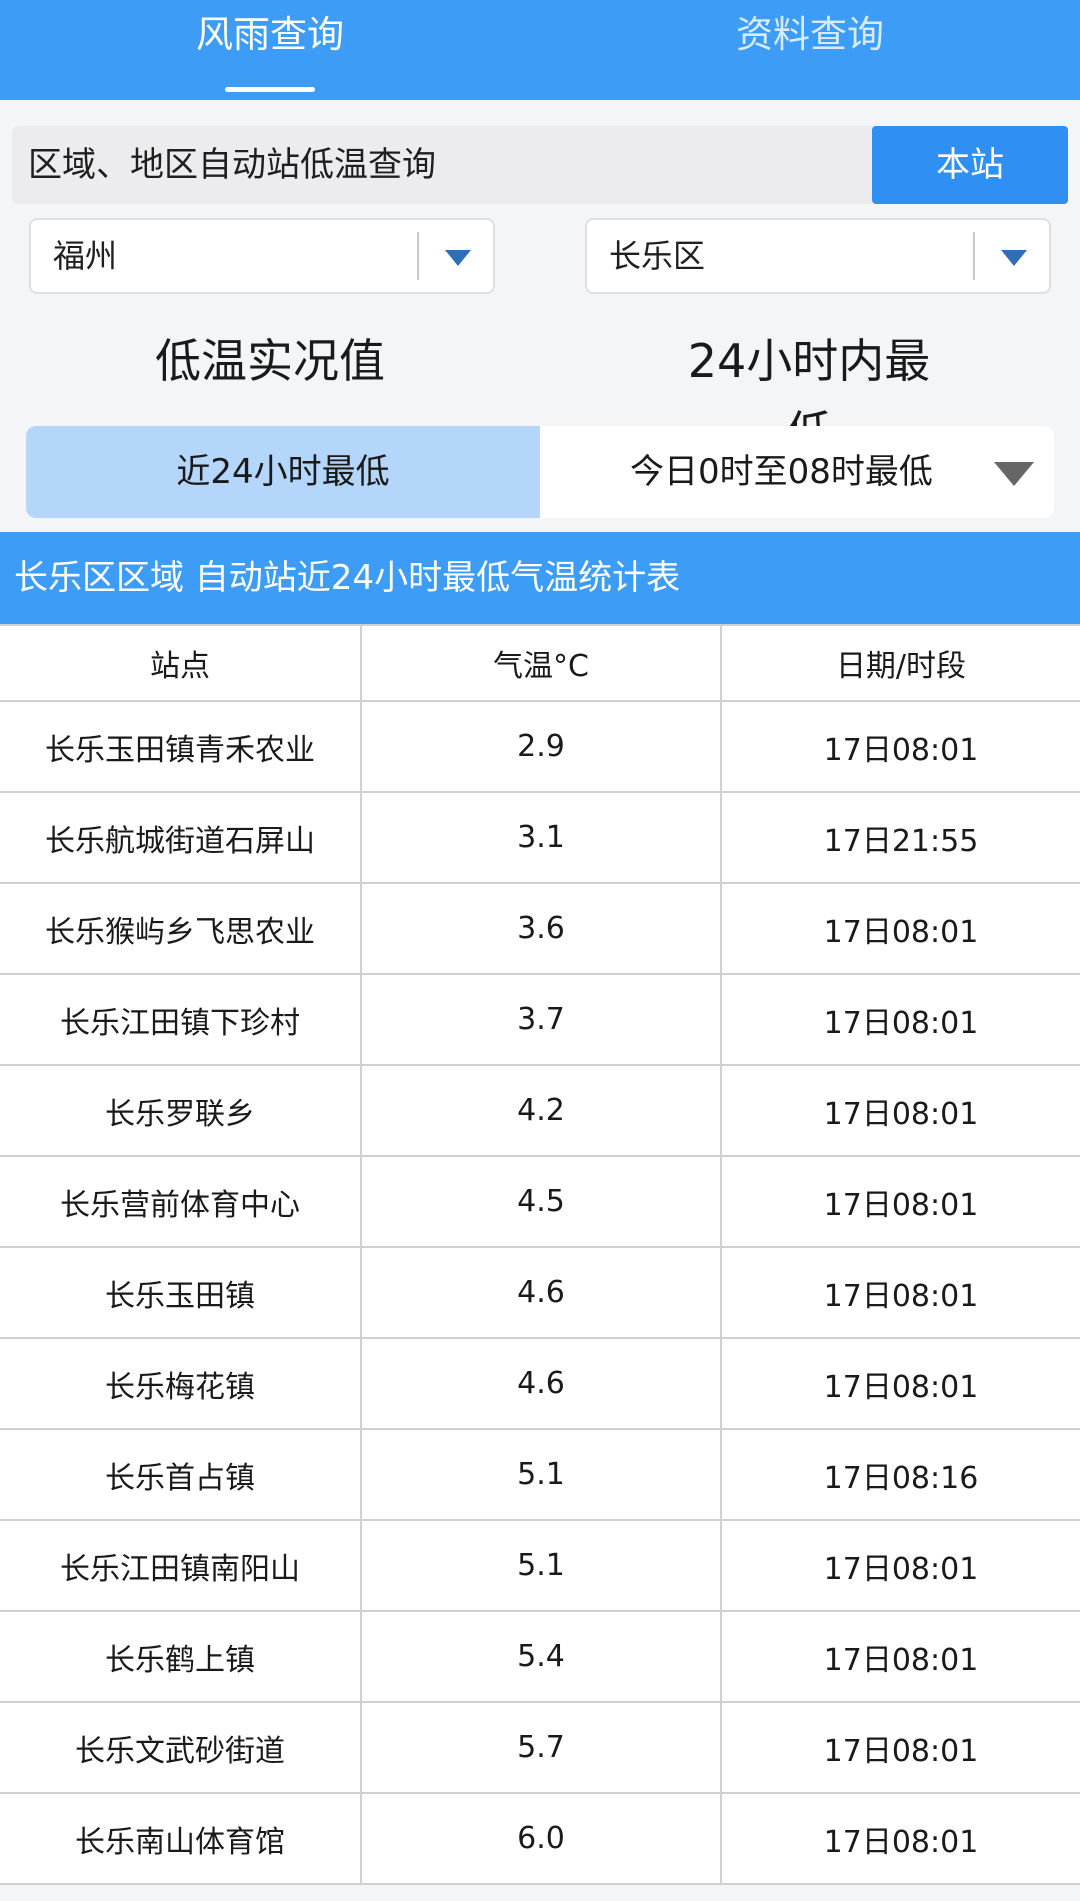  Describe the element at coordinates (181, 1292) in the screenshot. I see `station-name-cell: 长乐玉田镇` at that location.